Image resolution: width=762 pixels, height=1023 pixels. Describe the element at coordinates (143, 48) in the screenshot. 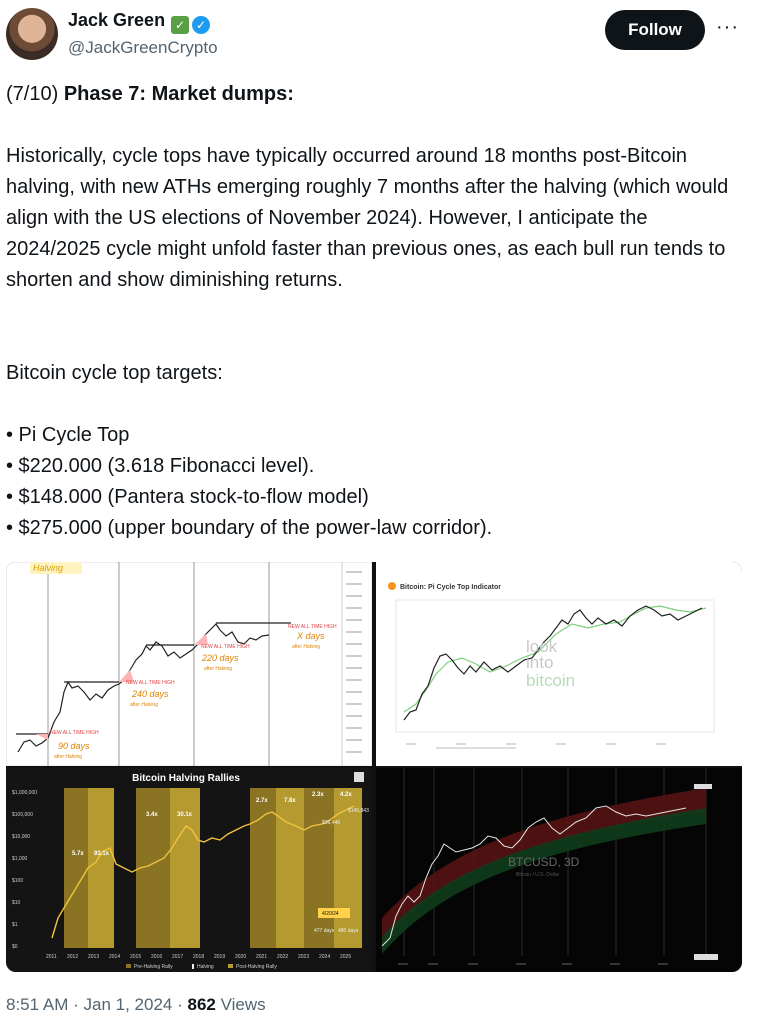

I see `author-handle: @JackGreenCrypto` at that location.